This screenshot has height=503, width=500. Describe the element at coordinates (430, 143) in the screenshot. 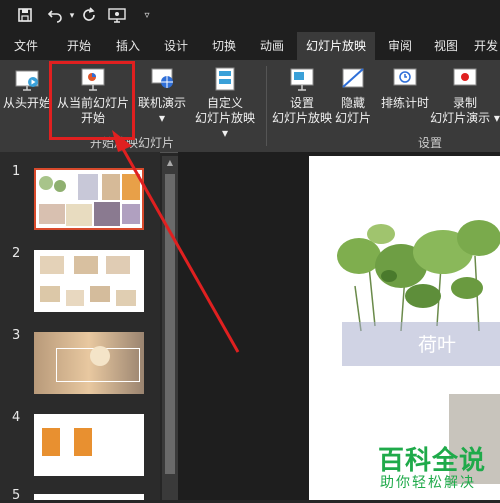

I see `group-setup-label: 设置` at that location.